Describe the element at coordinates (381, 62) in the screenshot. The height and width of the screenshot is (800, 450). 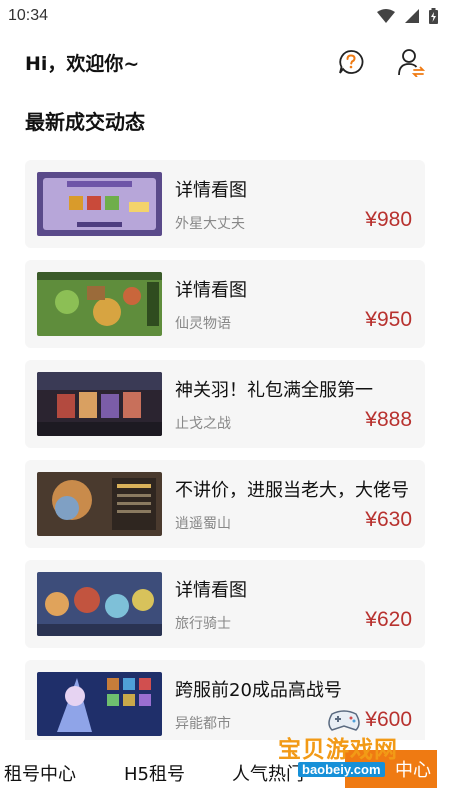
I see `header-actions` at that location.